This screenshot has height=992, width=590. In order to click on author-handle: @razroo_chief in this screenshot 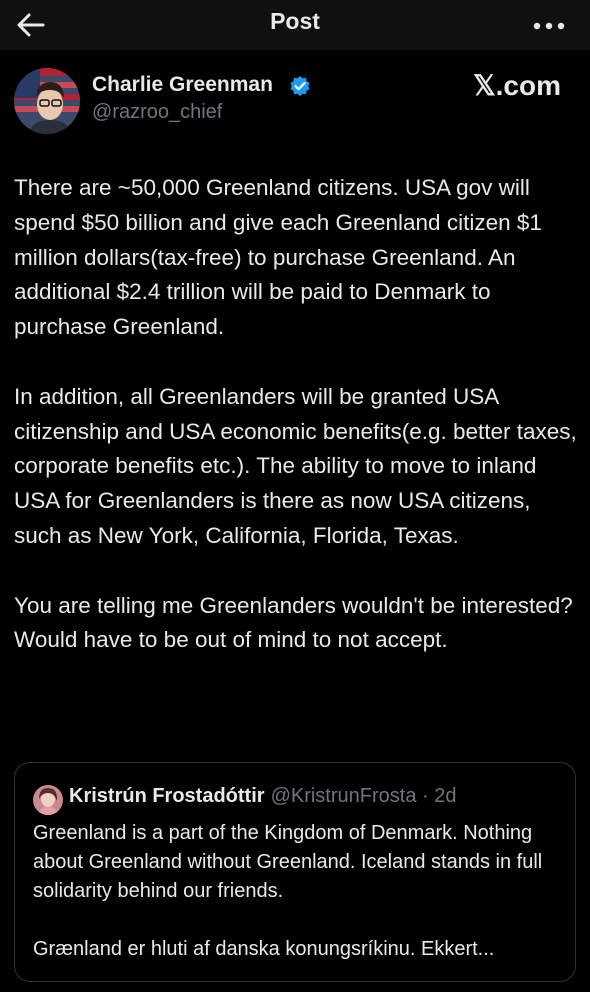, I will do `click(157, 112)`.